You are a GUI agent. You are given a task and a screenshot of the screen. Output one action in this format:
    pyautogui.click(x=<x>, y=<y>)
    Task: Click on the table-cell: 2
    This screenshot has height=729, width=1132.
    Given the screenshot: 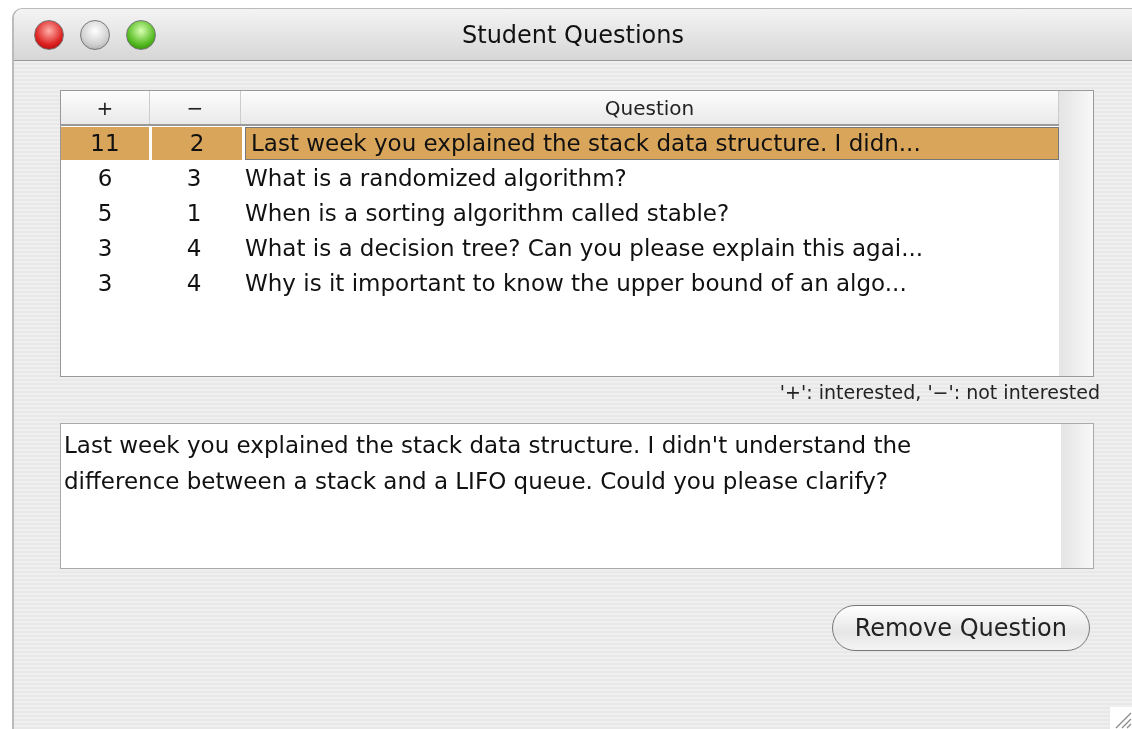 What is the action you would take?
    pyautogui.click(x=197, y=143)
    